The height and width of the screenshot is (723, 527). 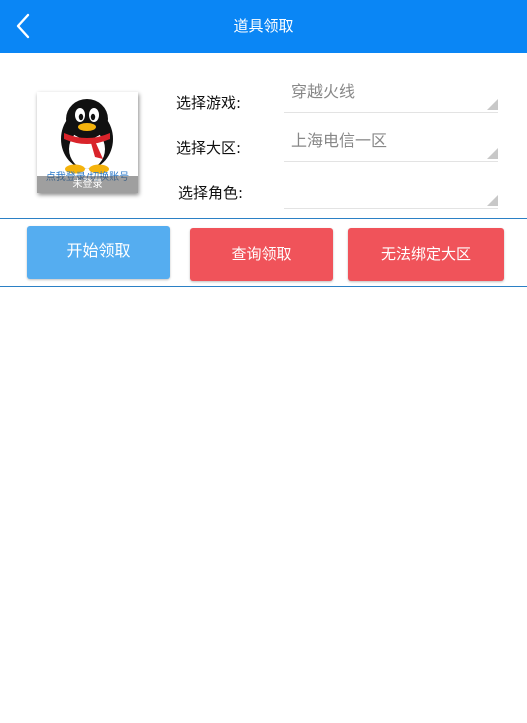 I want to click on query-claim-button: 查询领取, so click(x=261, y=254).